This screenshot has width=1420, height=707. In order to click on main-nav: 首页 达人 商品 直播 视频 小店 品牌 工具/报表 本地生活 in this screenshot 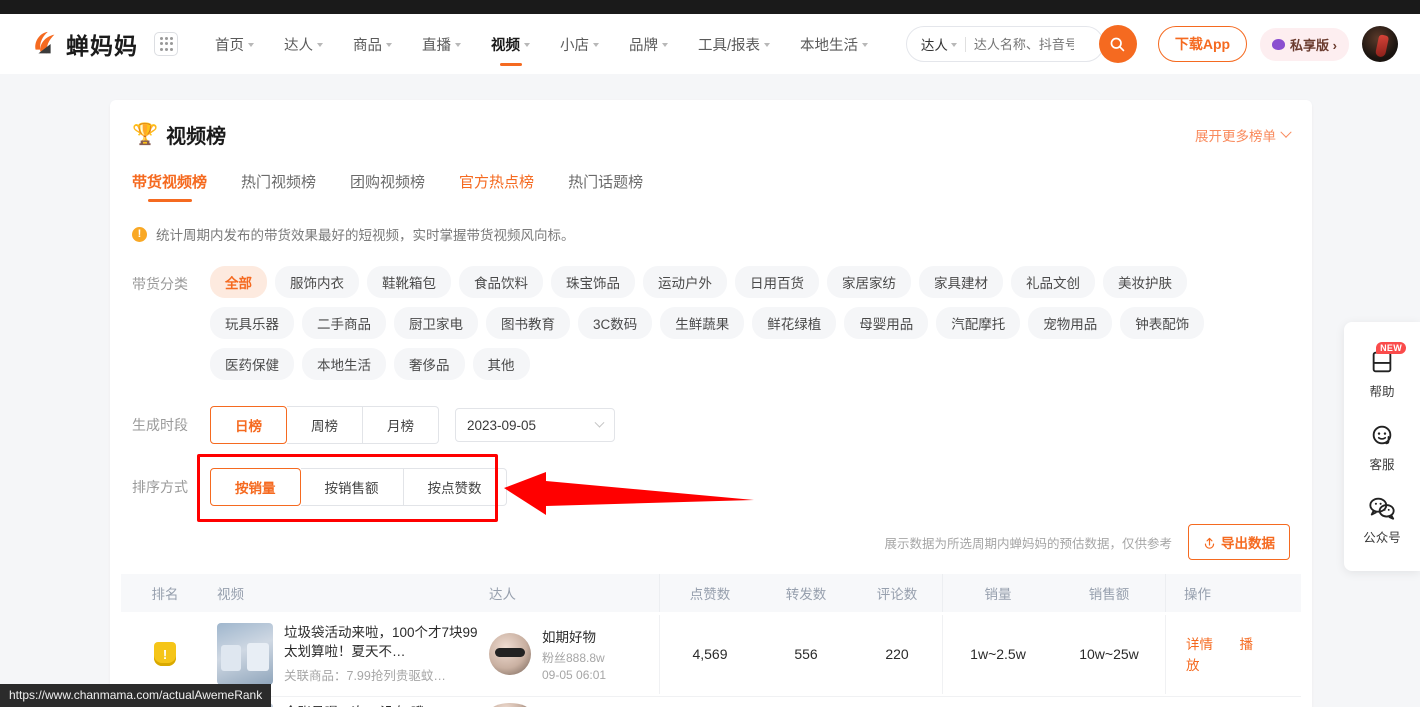, I will do `click(541, 44)`.